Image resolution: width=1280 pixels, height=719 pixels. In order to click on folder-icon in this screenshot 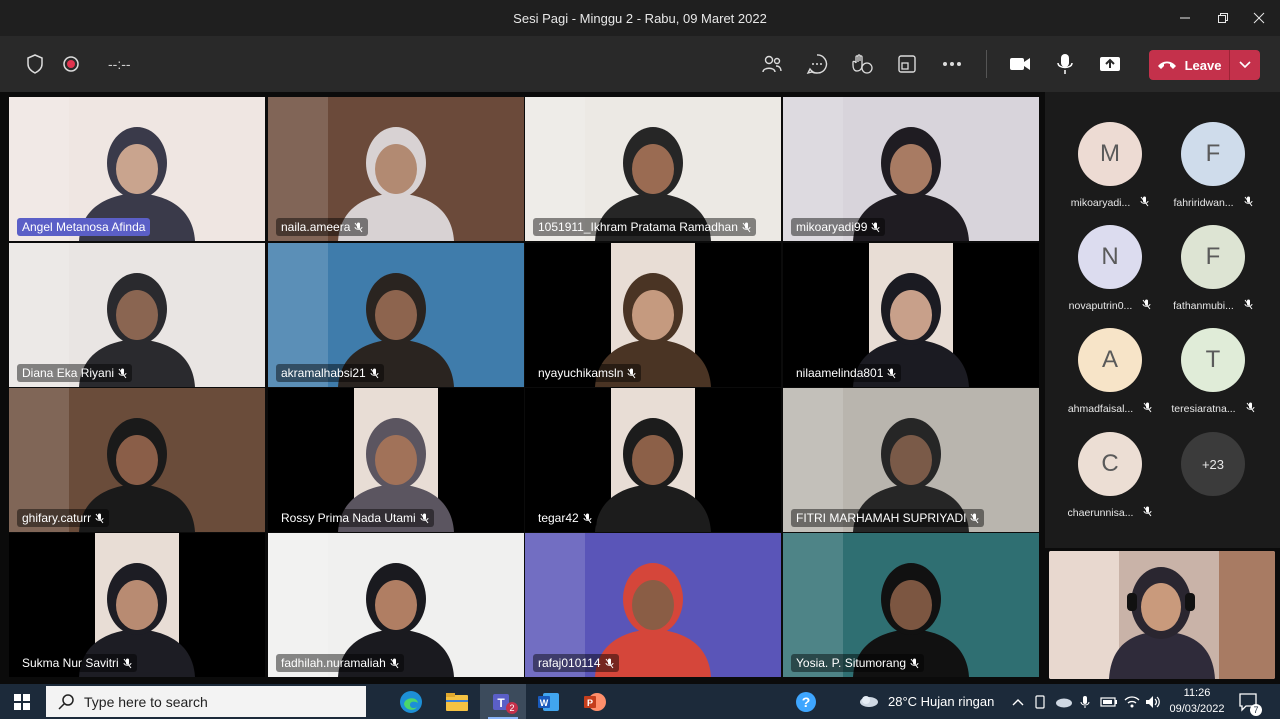, I will do `click(457, 701)`.